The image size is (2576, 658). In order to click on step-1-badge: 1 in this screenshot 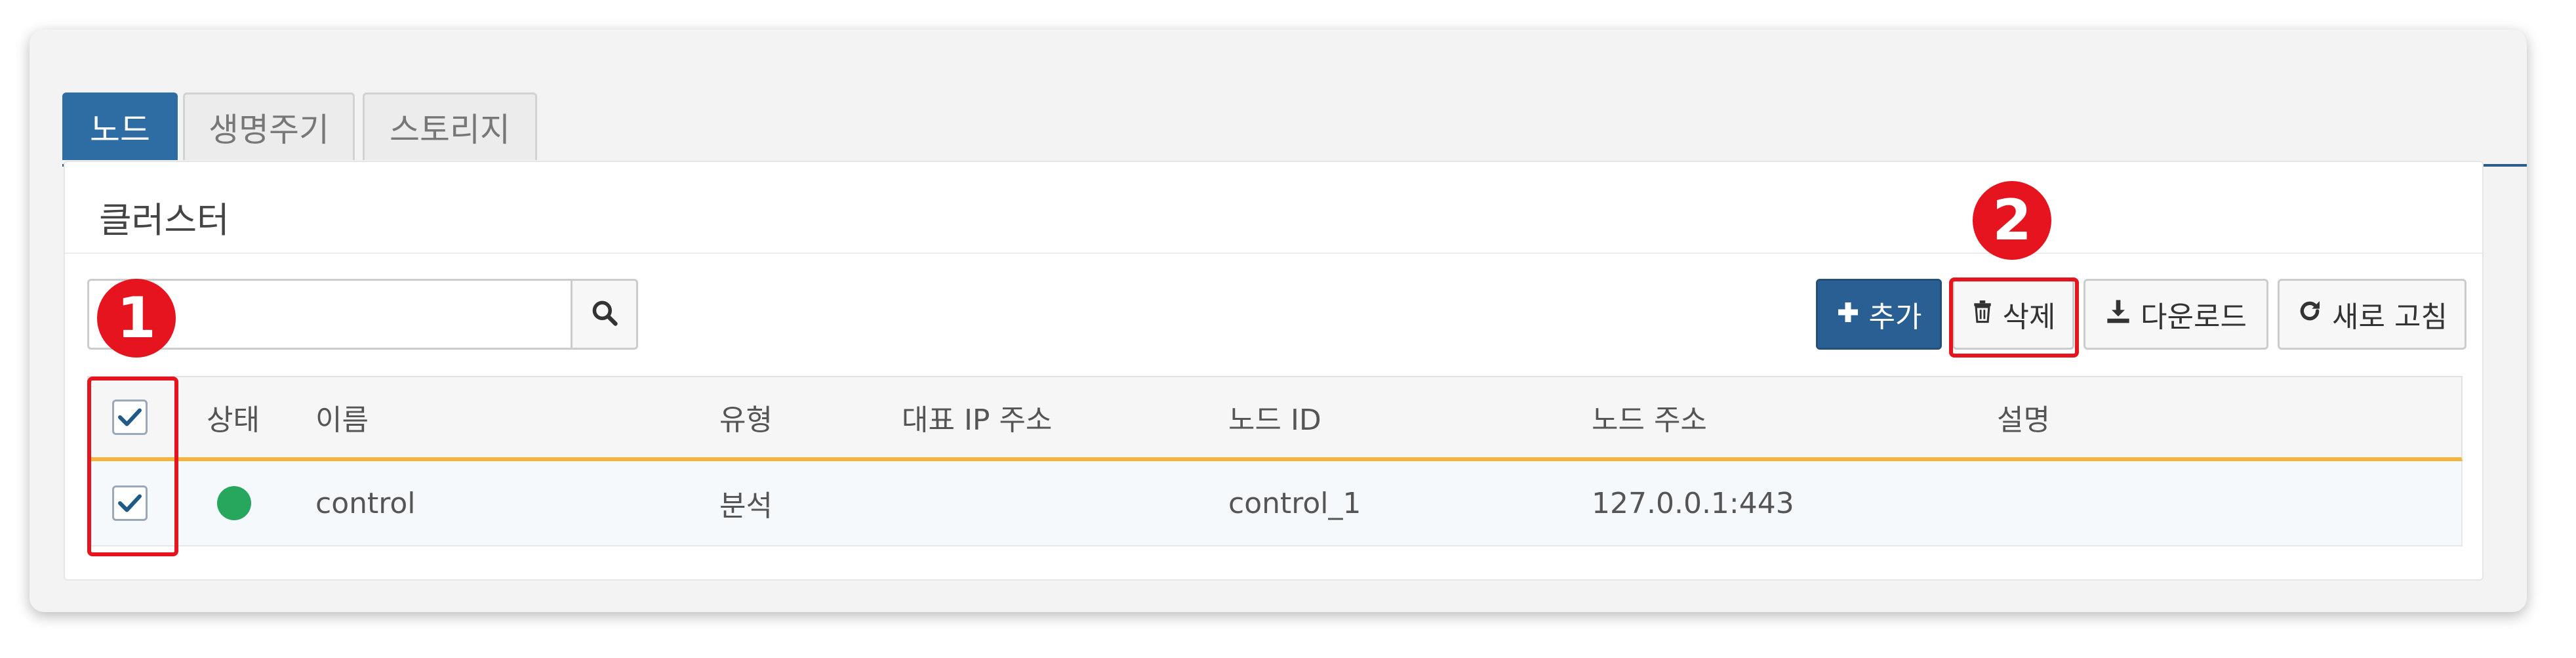, I will do `click(136, 318)`.